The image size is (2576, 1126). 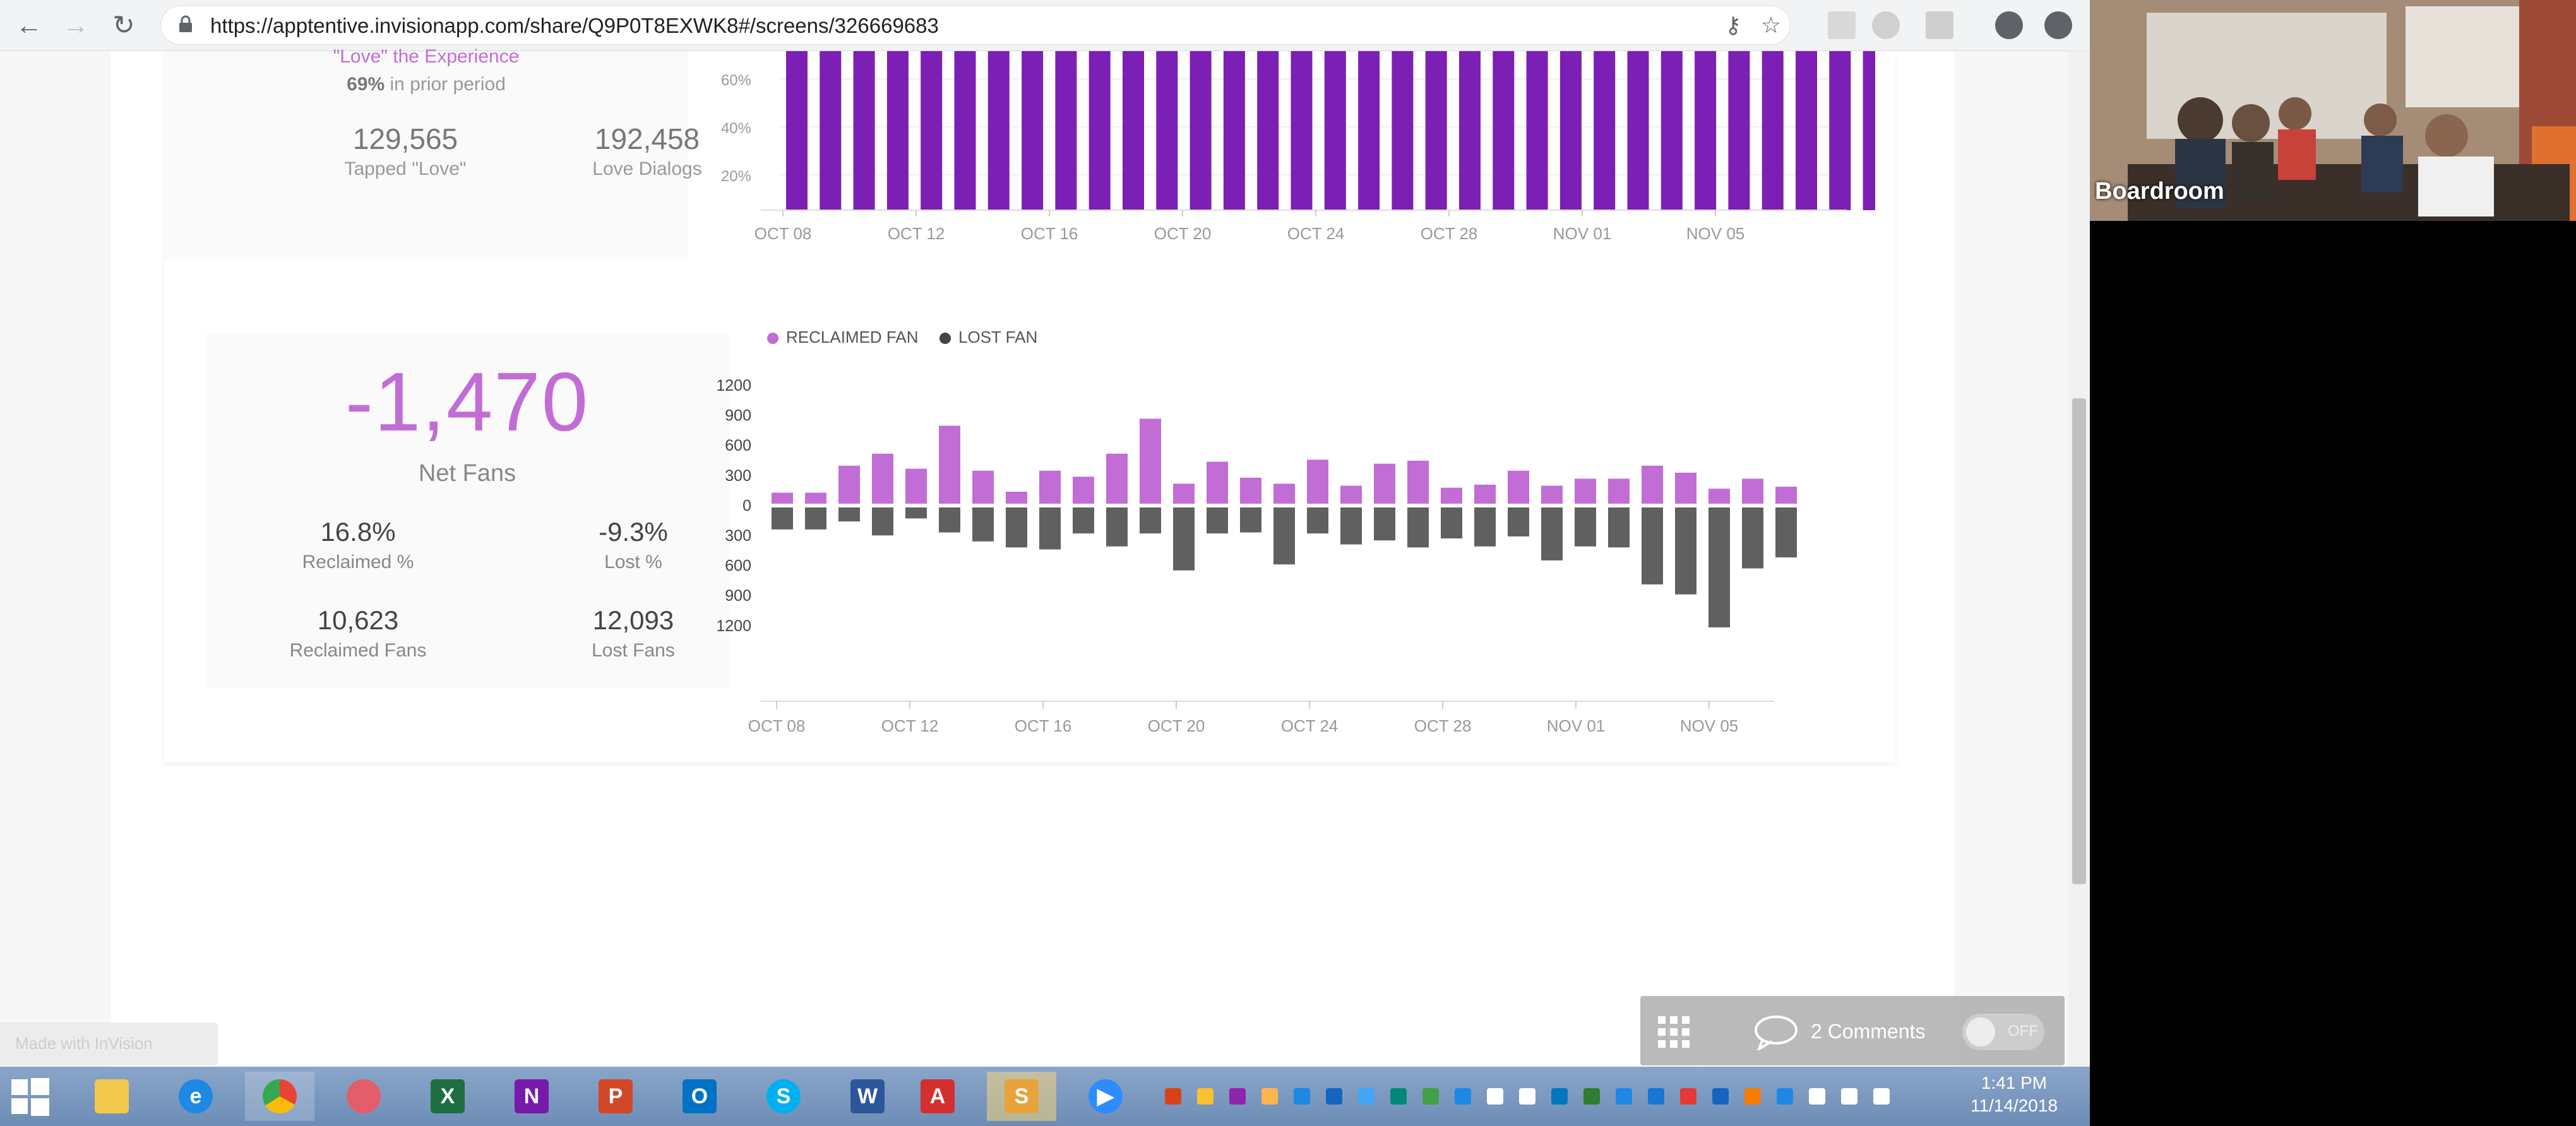 I want to click on internet-explorer-icon: e, so click(x=195, y=1096).